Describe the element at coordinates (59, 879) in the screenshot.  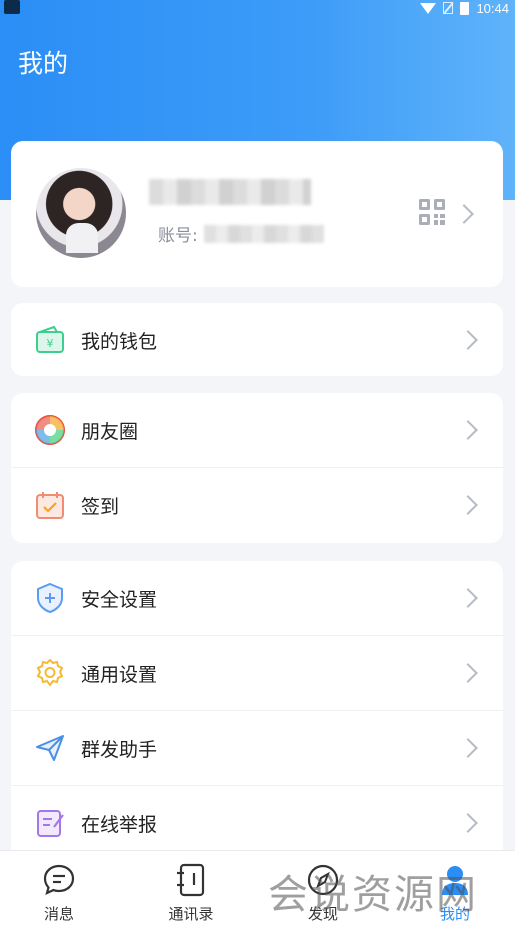
I see `chat-icon` at that location.